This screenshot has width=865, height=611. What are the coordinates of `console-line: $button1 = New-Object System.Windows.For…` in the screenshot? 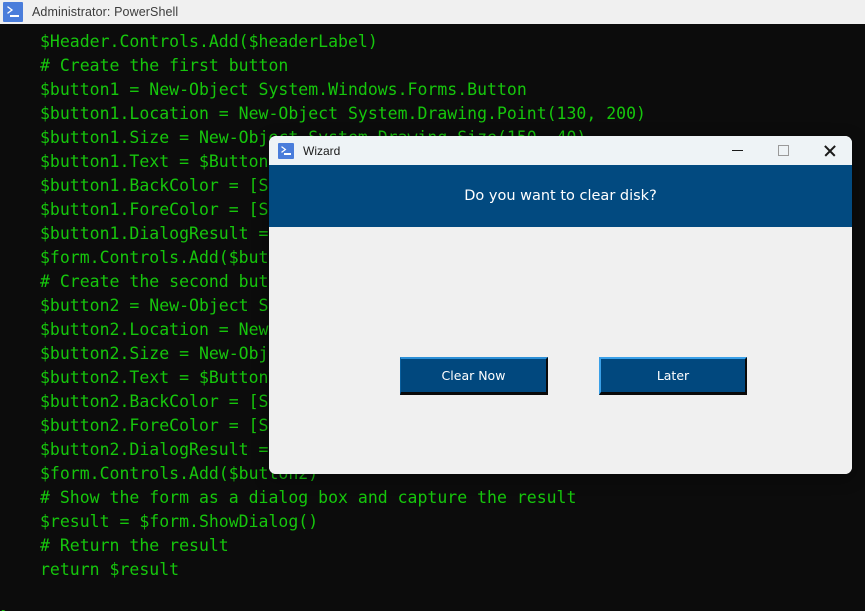 It's located at (283, 89).